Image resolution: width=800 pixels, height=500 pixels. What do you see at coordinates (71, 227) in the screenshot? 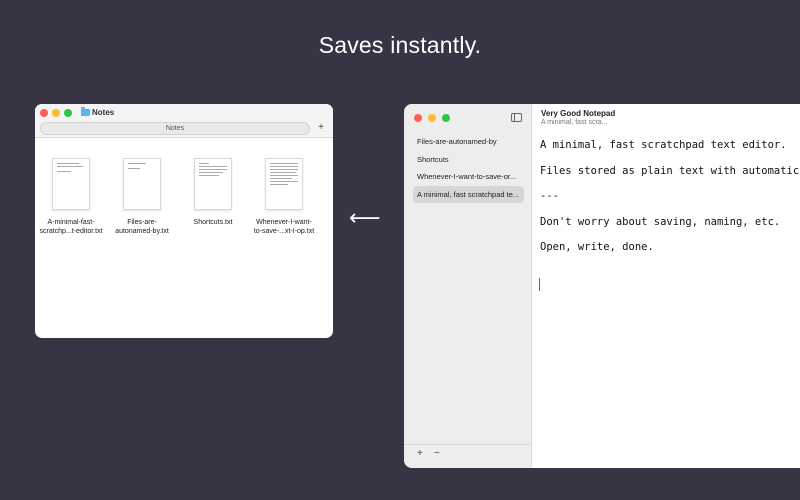
I see `file-name: A-minimal-fast-scratchp...t-editor.txt` at bounding box center [71, 227].